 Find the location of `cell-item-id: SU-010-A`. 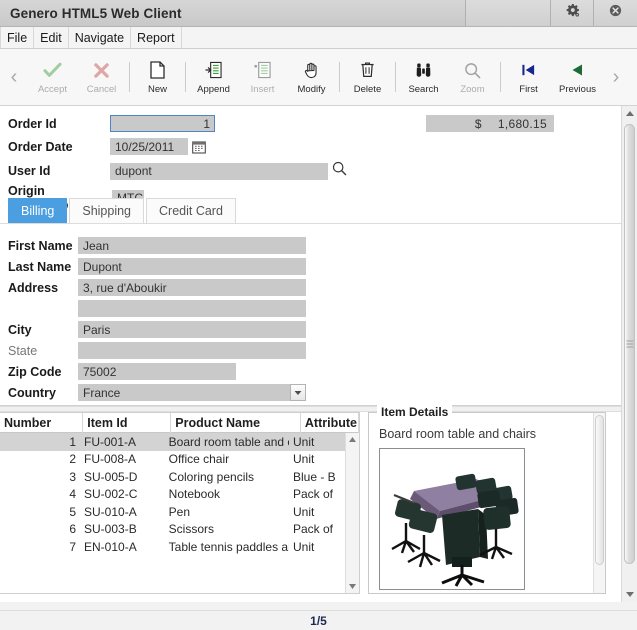

cell-item-id: SU-010-A is located at coordinates (110, 511).